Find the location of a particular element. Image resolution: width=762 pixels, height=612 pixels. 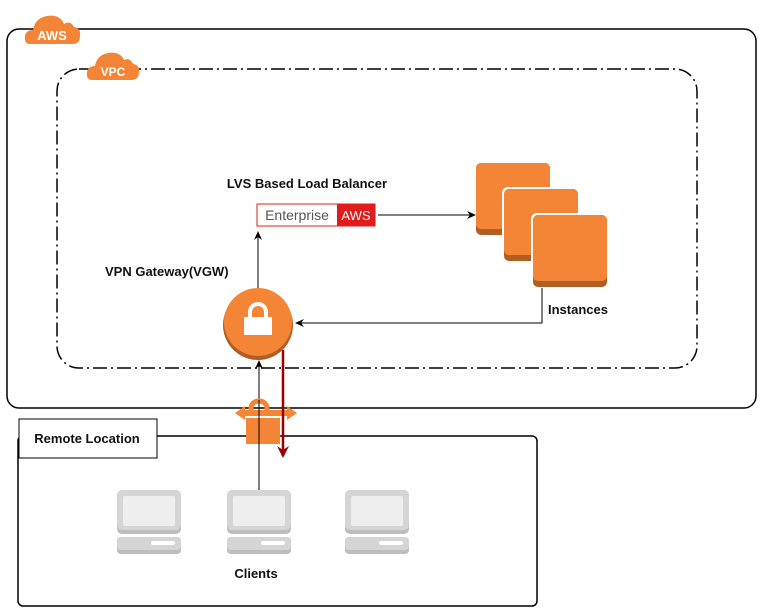

enterprise-aws-logo: Enterprise AWS is located at coordinates (316, 215).